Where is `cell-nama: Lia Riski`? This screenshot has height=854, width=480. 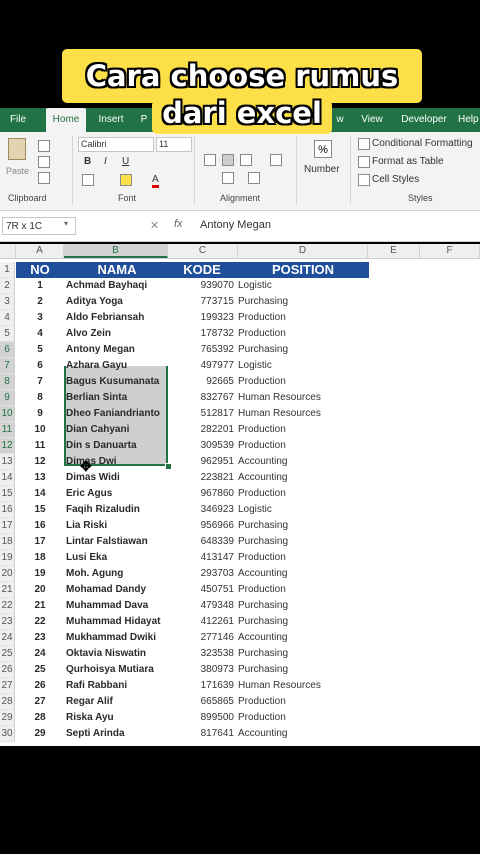 cell-nama: Lia Riski is located at coordinates (117, 526).